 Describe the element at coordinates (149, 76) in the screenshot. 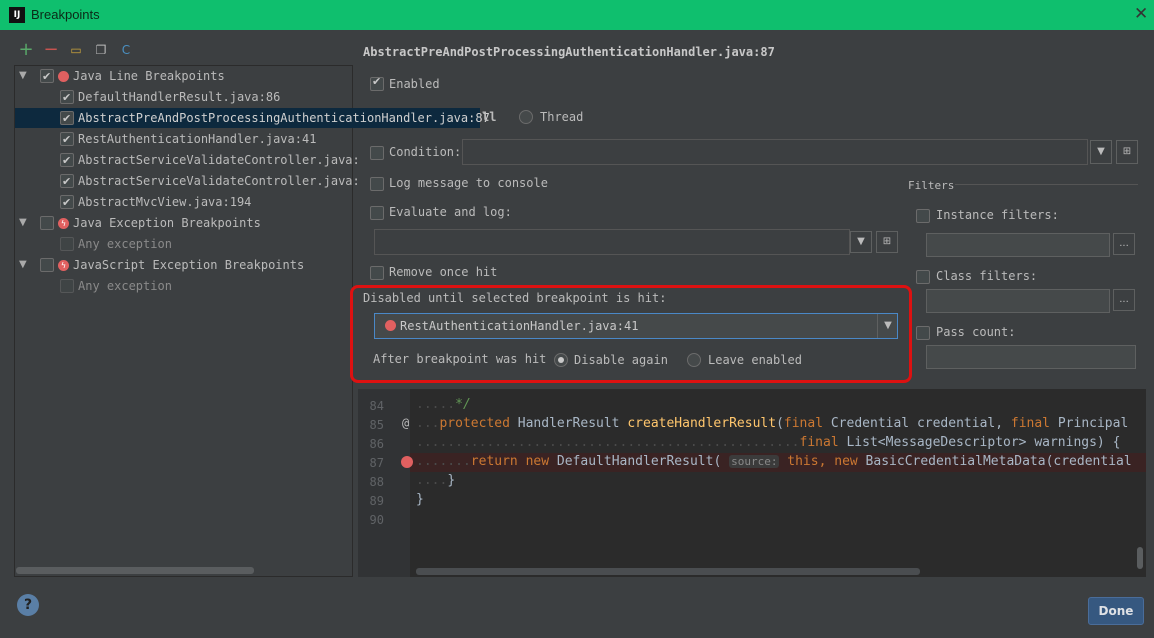

I see `tree-group-label: Java Line Breakpoints` at that location.